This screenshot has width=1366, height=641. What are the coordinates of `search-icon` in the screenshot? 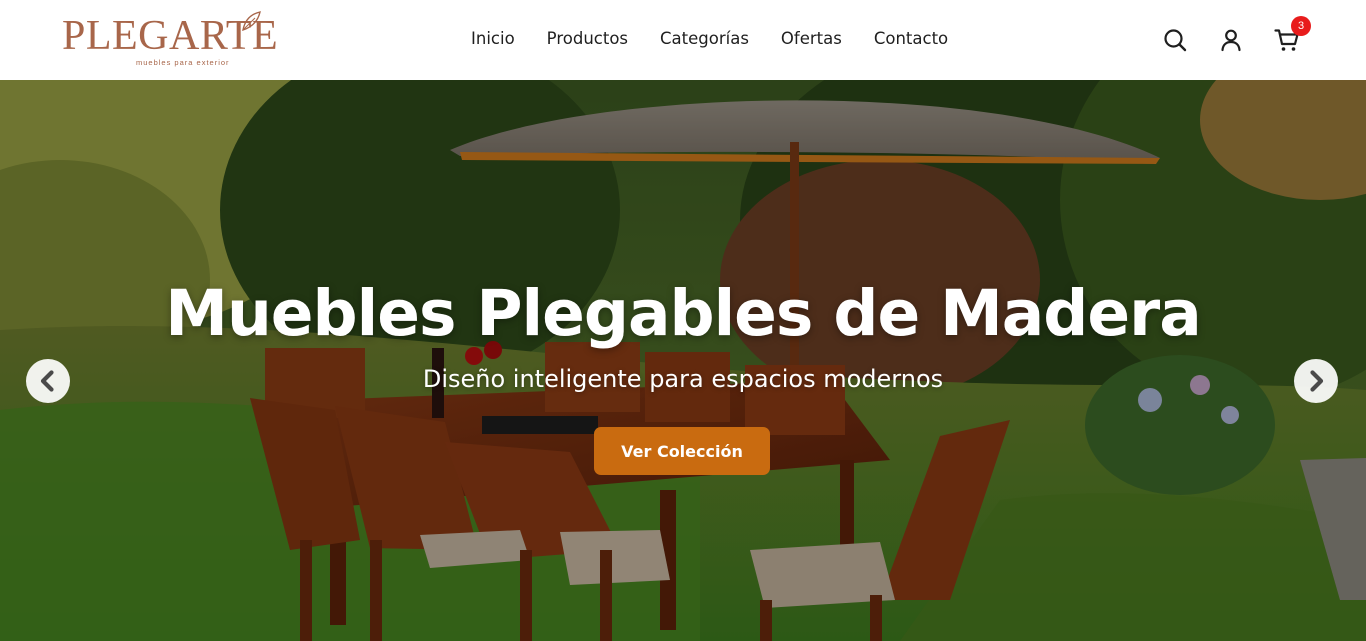 It's located at (1175, 40).